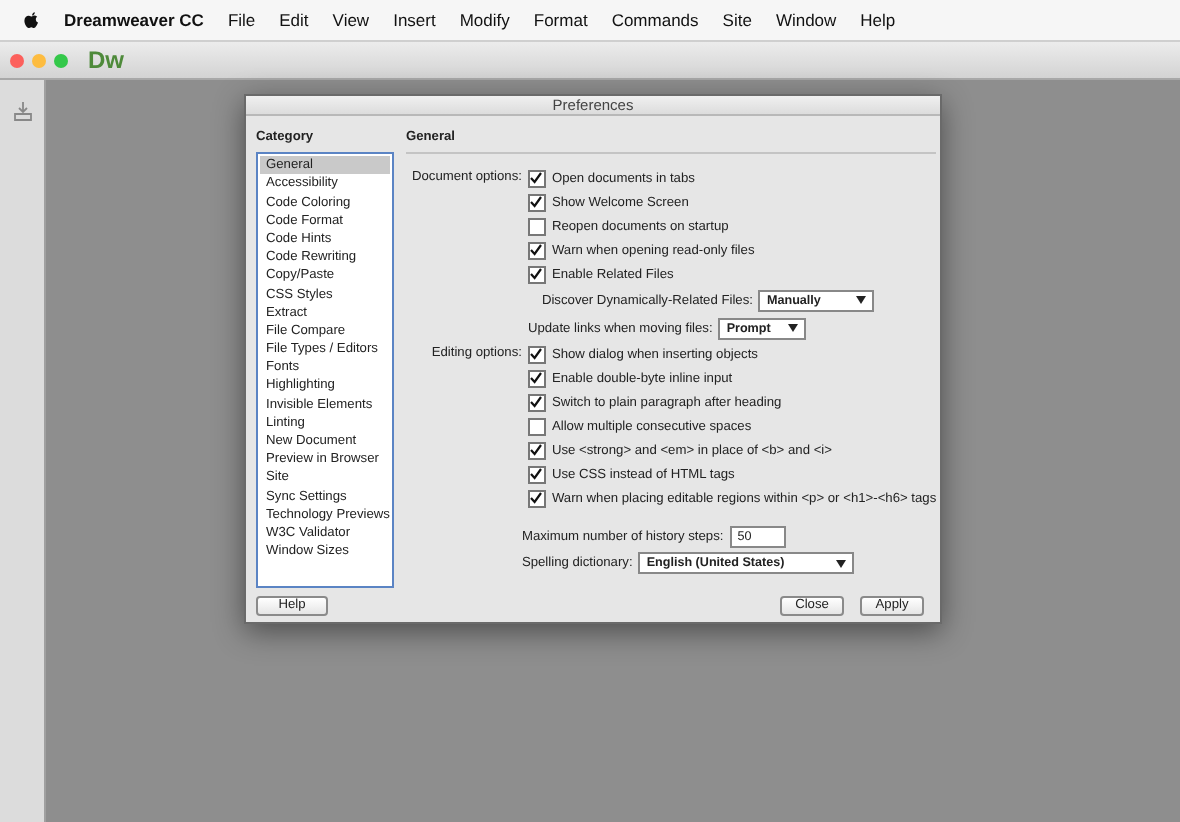 This screenshot has height=822, width=1180. What do you see at coordinates (878, 20) in the screenshot?
I see `menu-item: Help` at bounding box center [878, 20].